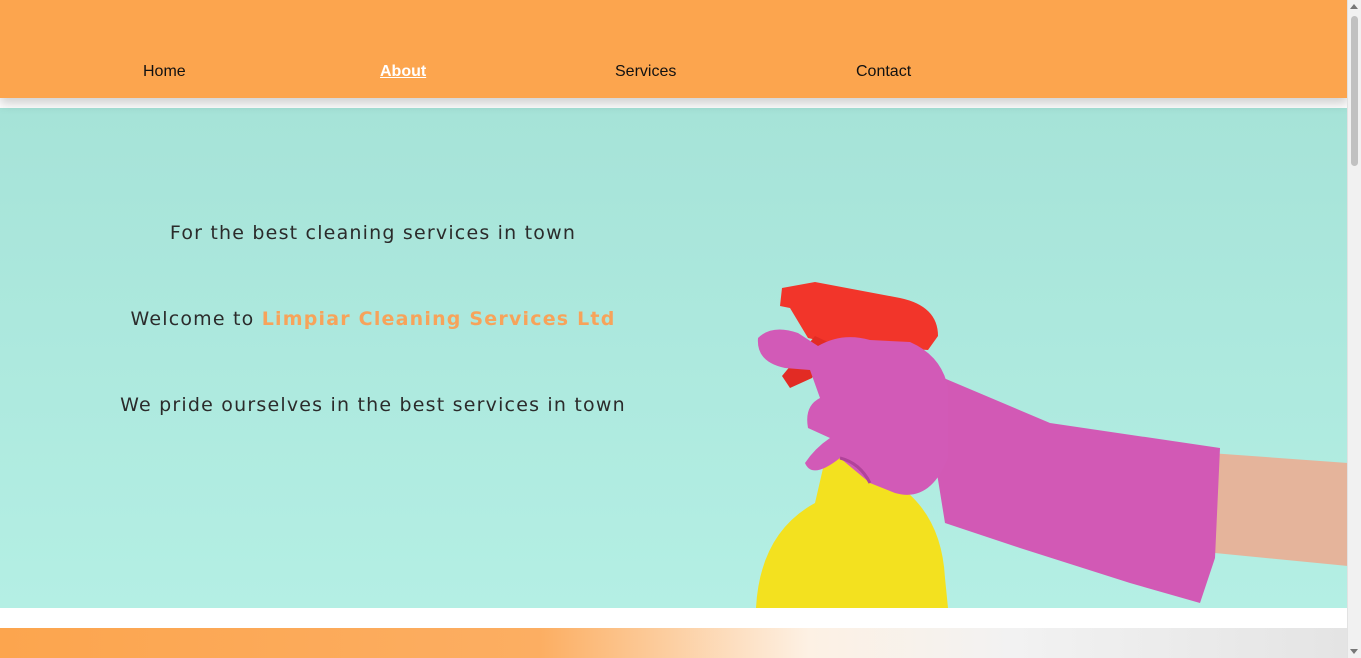 Image resolution: width=1361 pixels, height=658 pixels. I want to click on nav-about-link: About, so click(403, 72).